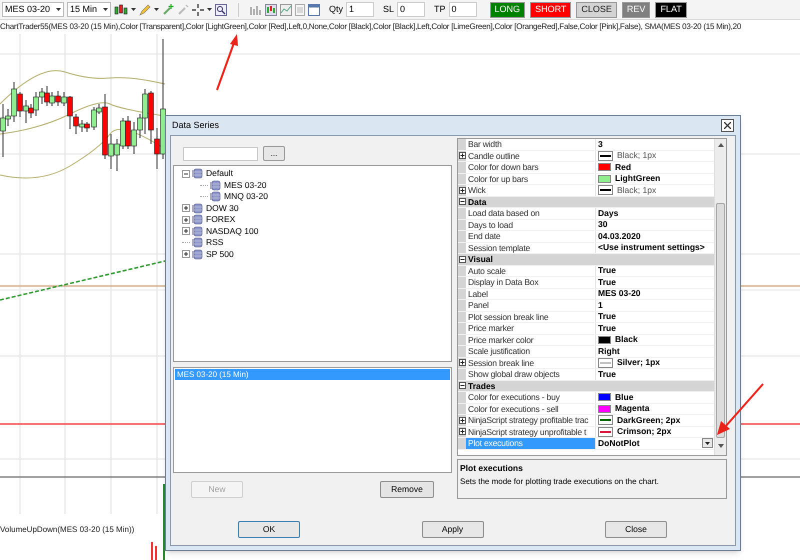 This screenshot has width=800, height=560. I want to click on property-value: 1, so click(600, 305).